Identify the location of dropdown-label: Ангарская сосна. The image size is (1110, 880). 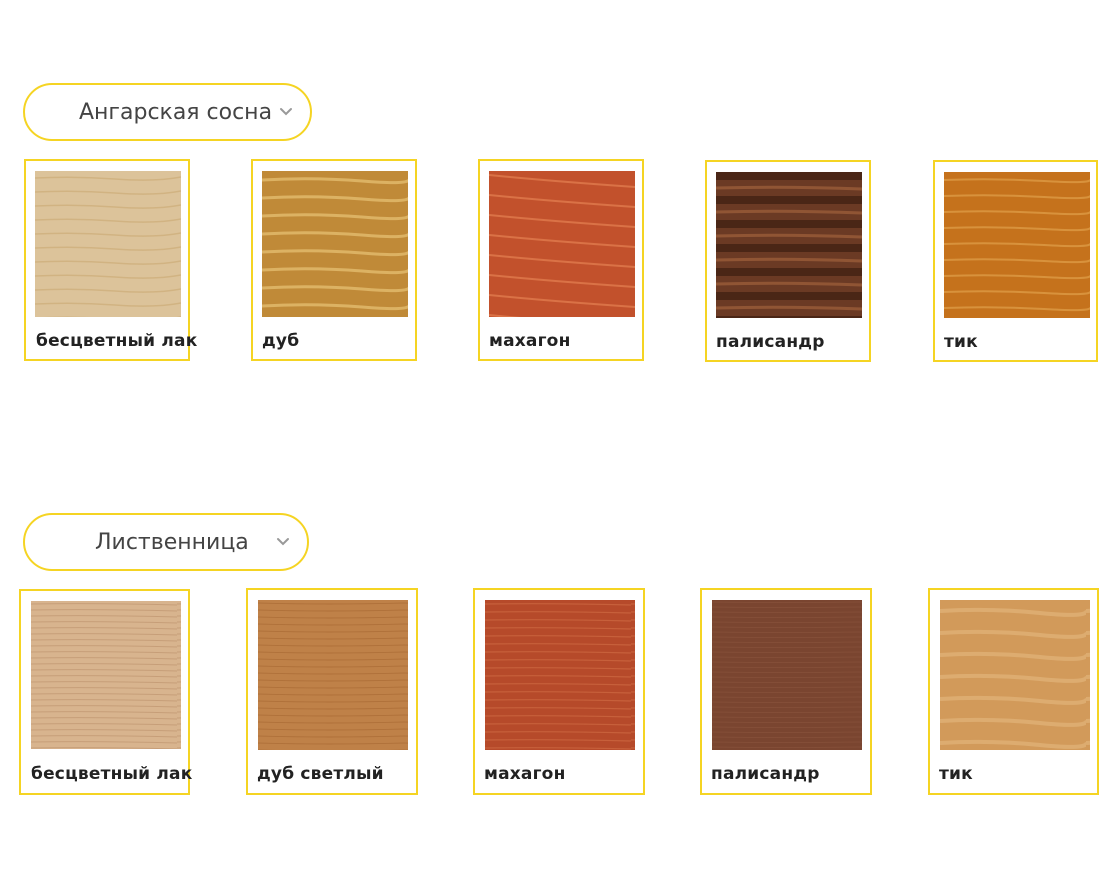
(176, 112).